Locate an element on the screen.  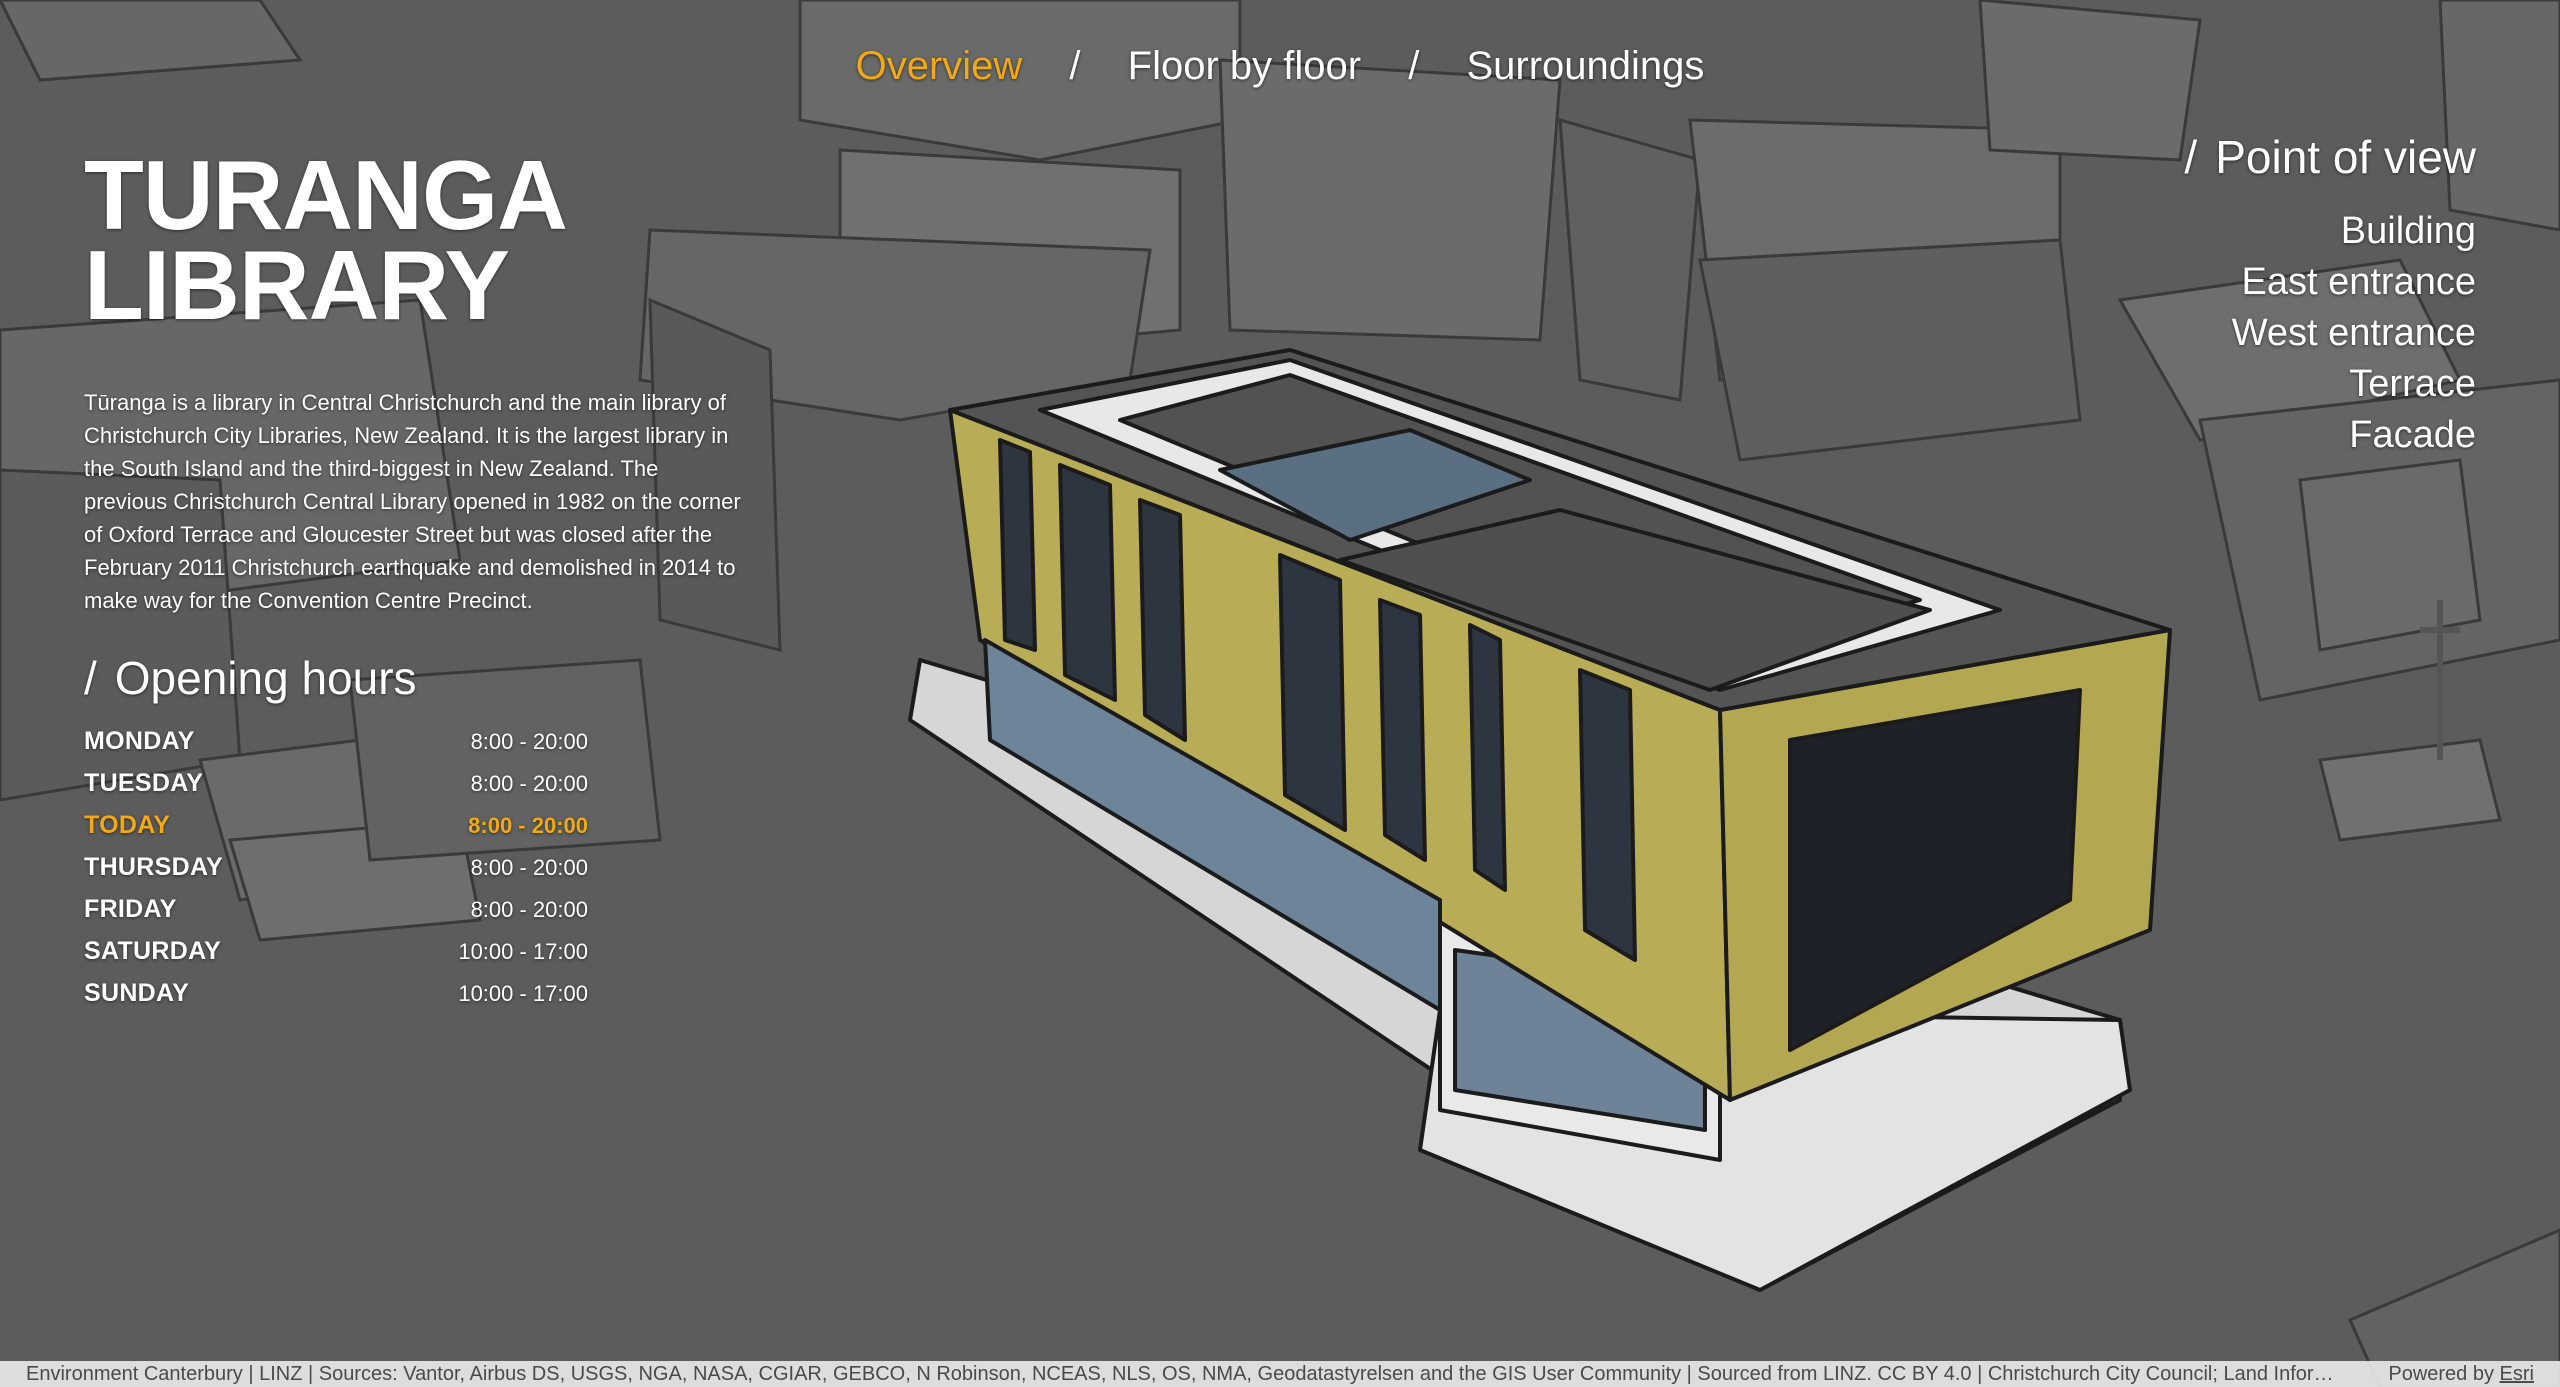
page-title: TURANGA LIBRARY is located at coordinates (414, 240).